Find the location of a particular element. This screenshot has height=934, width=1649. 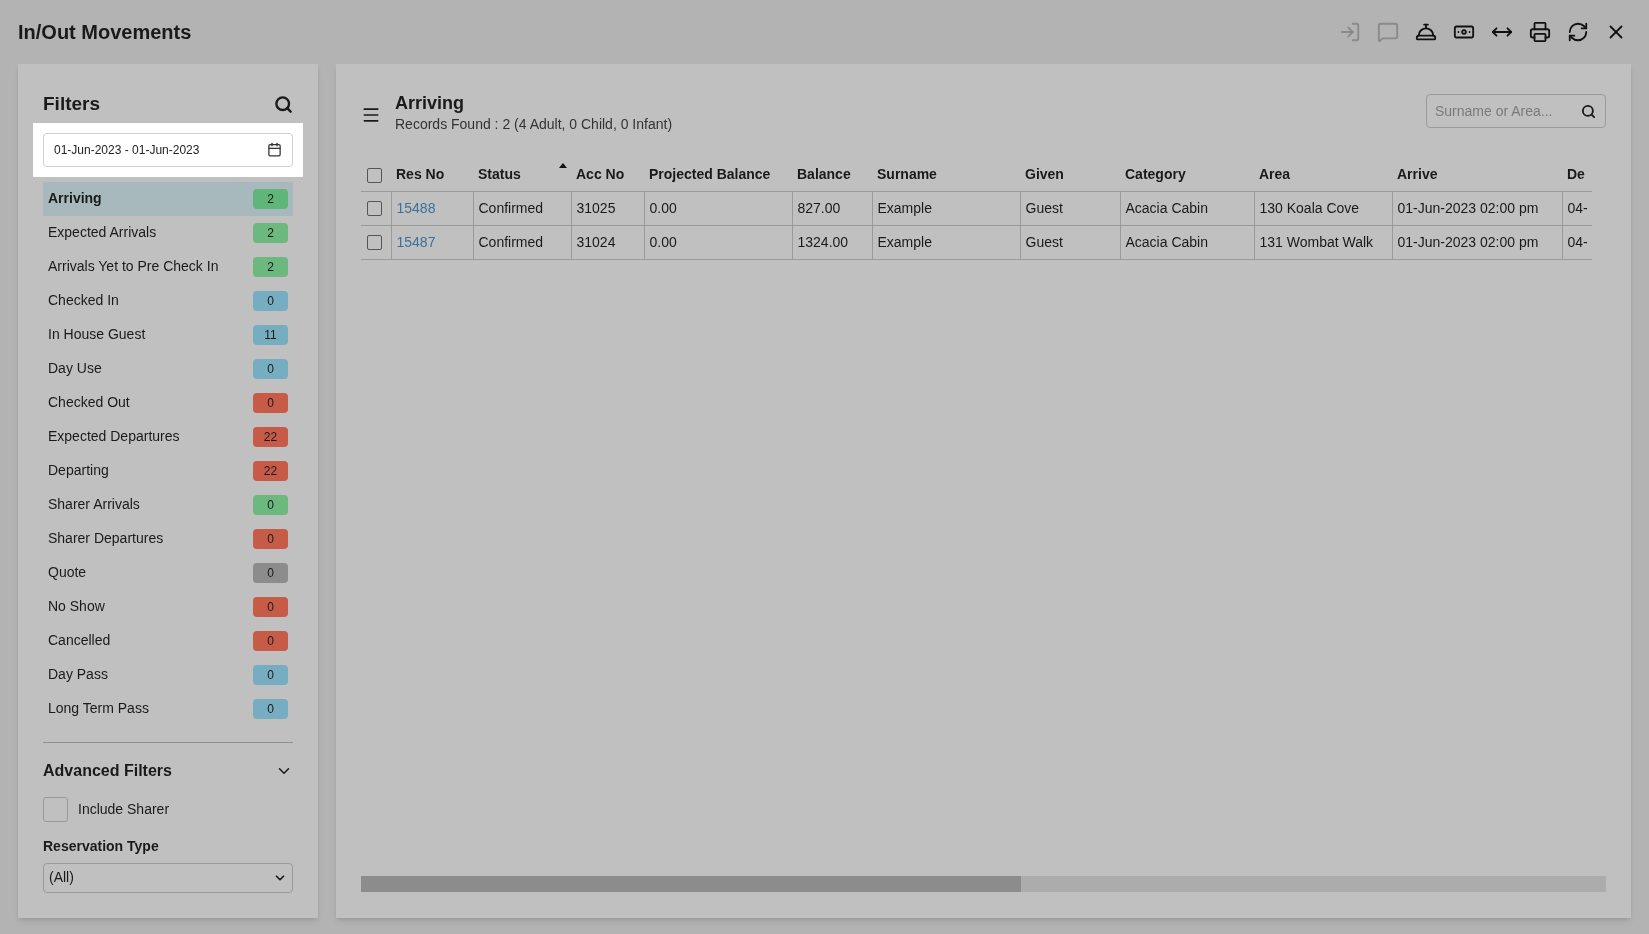

service-bell-icon is located at coordinates (1426, 32).